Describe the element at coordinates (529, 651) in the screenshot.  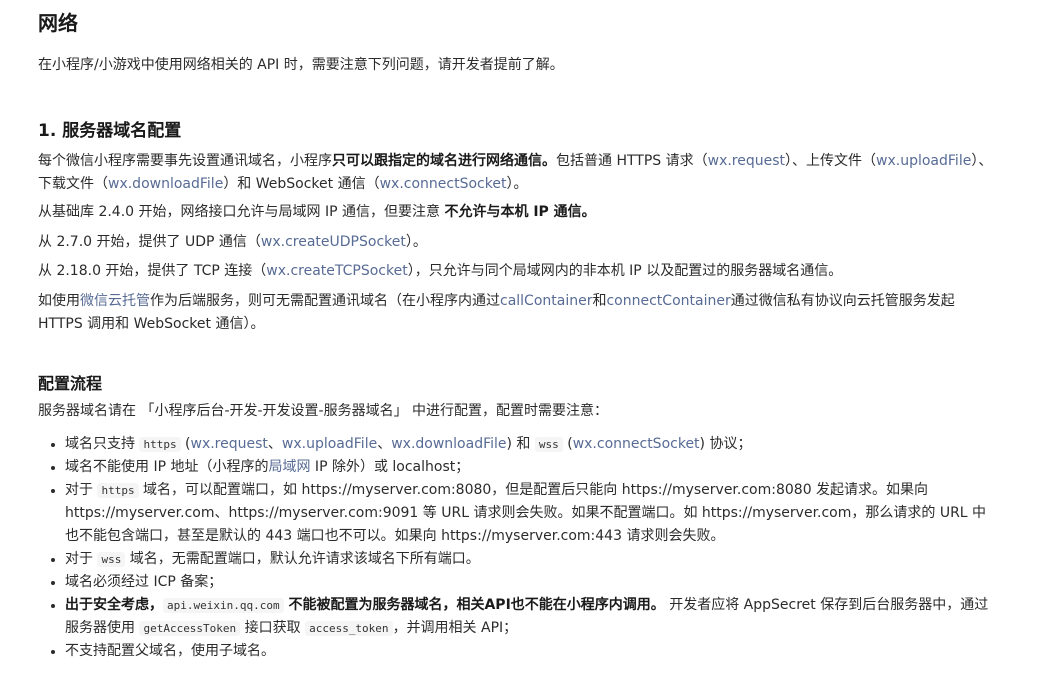
I see `list-item: 不支持配置父域名，使用子域名。` at that location.